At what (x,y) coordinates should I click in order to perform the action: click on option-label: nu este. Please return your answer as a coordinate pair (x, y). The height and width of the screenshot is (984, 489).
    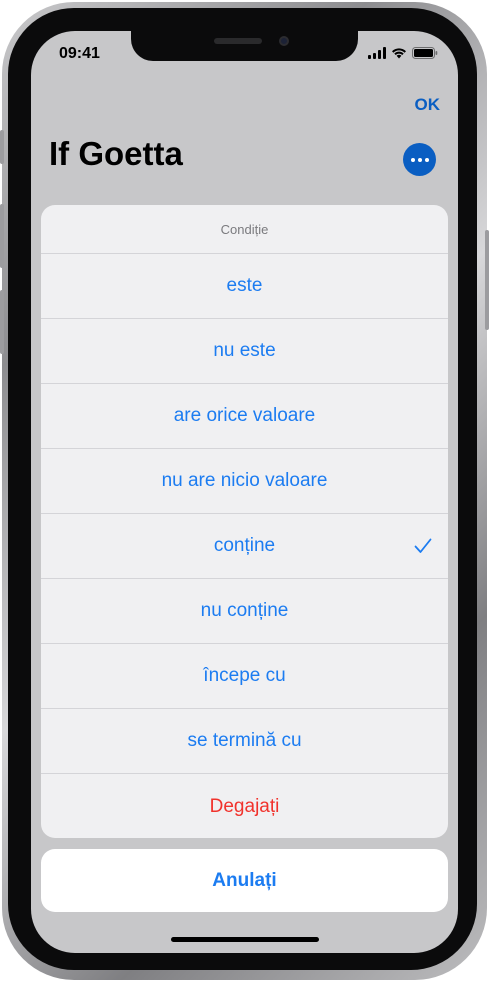
    Looking at the image, I should click on (244, 350).